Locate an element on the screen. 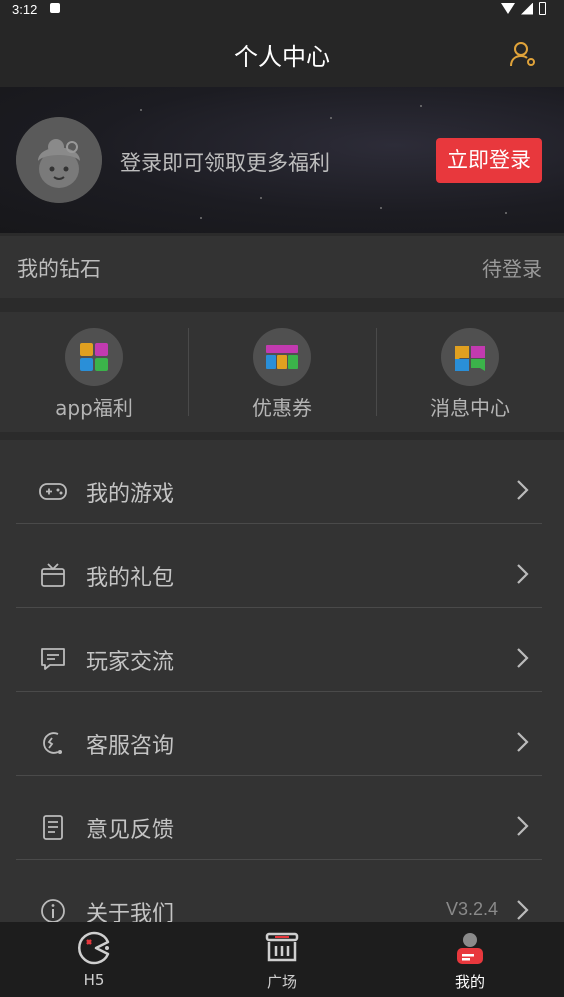  feedback-icon is located at coordinates (53, 827).